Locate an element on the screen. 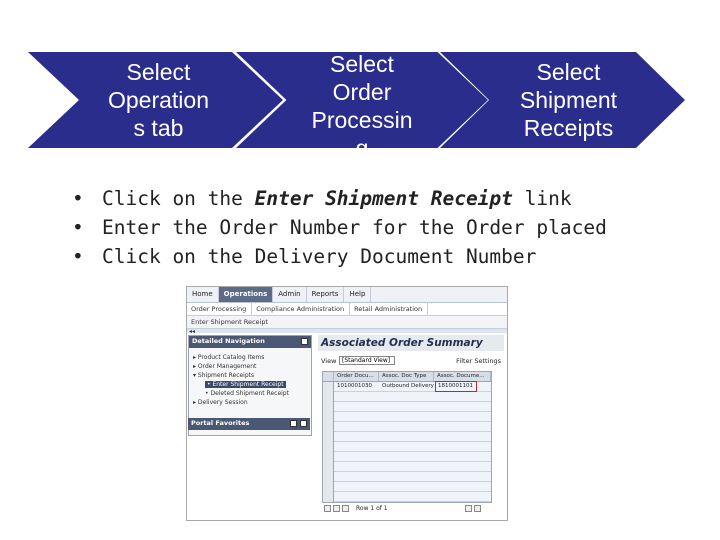 Image resolution: width=720 pixels, height=540 pixels. nav-item-deleted-shipment-receipt: • Deleted Shipment Receipt is located at coordinates (250, 393).